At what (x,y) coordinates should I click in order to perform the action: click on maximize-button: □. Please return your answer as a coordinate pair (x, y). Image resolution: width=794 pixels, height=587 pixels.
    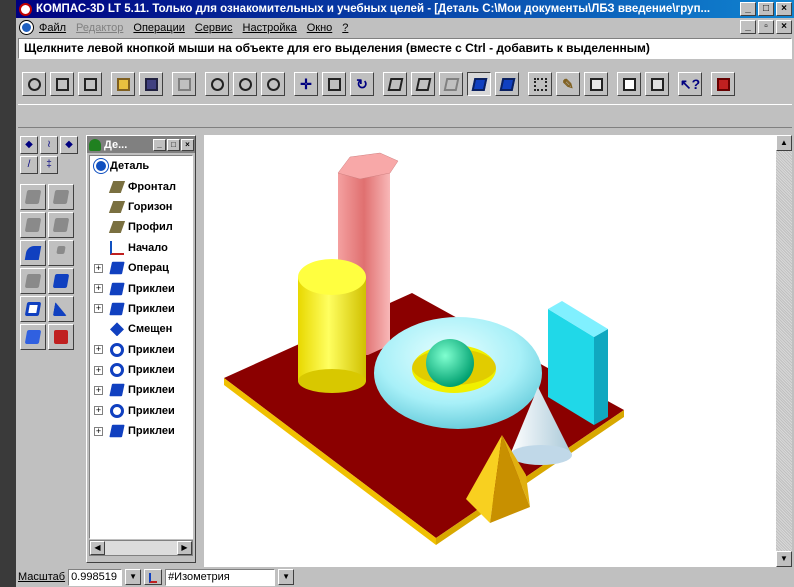
    Looking at the image, I should click on (766, 9).